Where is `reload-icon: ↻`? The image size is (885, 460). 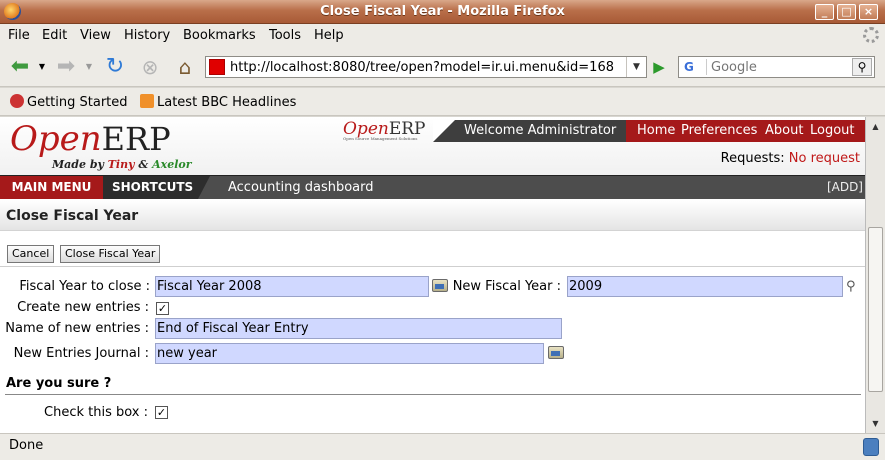
reload-icon: ↻ is located at coordinates (115, 67).